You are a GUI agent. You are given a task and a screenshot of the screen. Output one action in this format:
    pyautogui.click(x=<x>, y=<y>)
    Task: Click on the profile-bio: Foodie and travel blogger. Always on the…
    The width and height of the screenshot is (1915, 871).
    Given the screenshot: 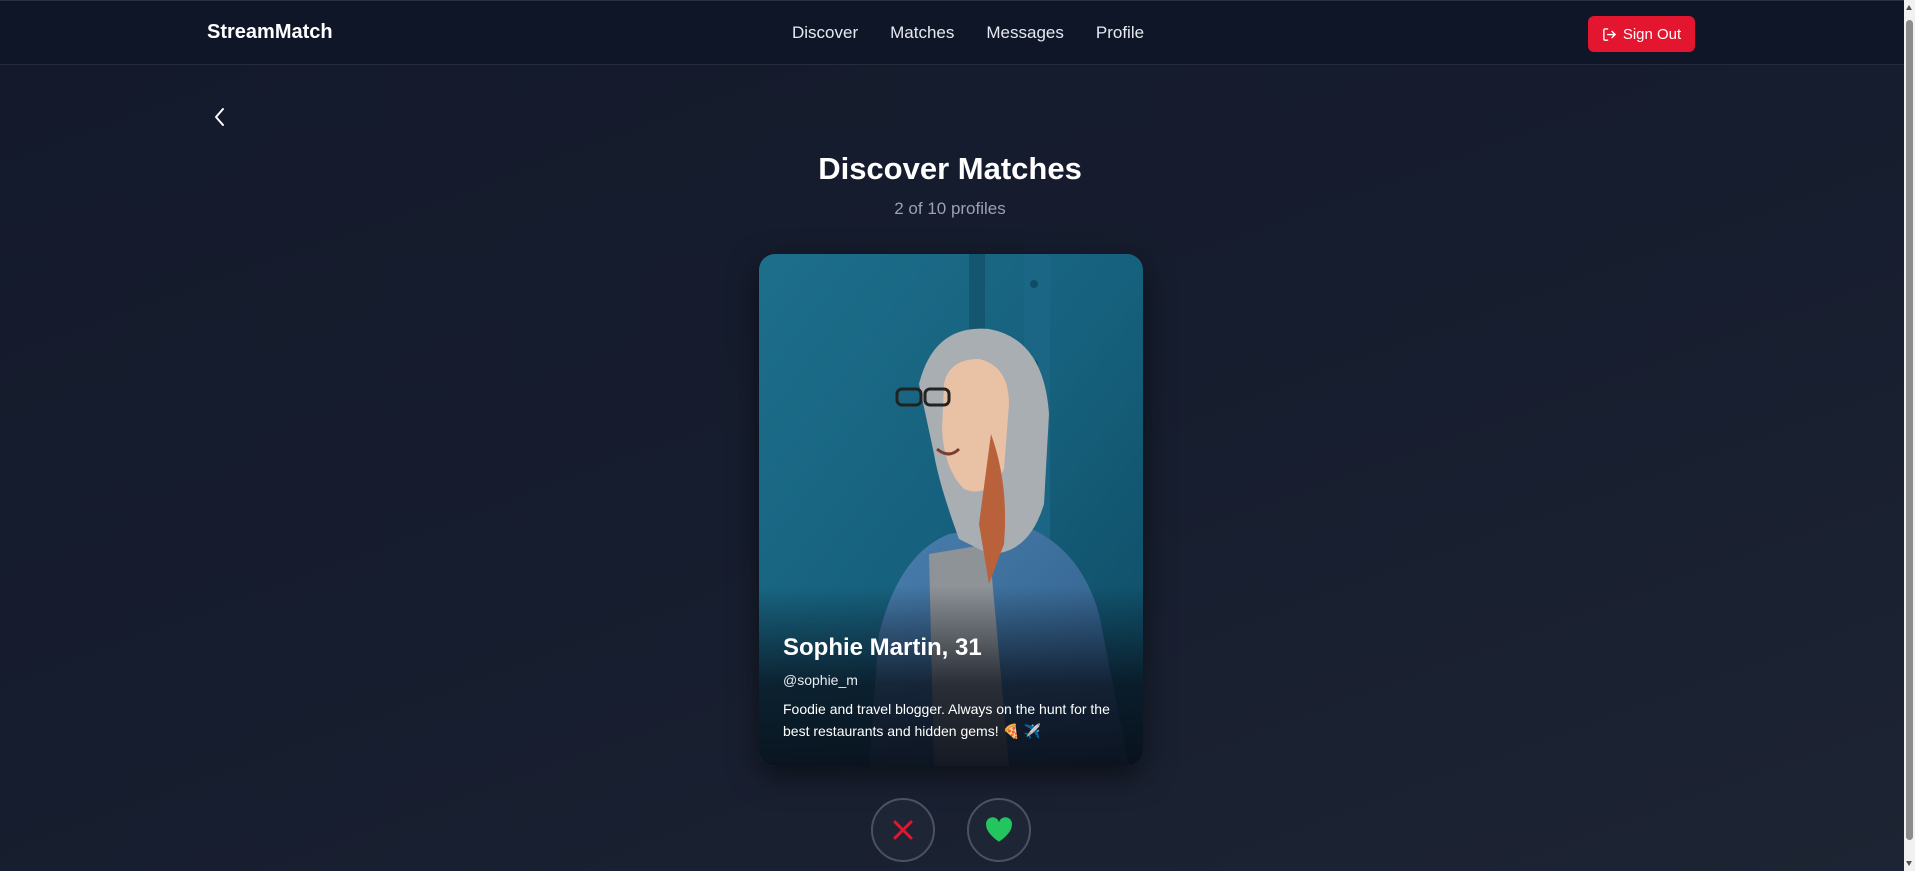 What is the action you would take?
    pyautogui.click(x=946, y=720)
    